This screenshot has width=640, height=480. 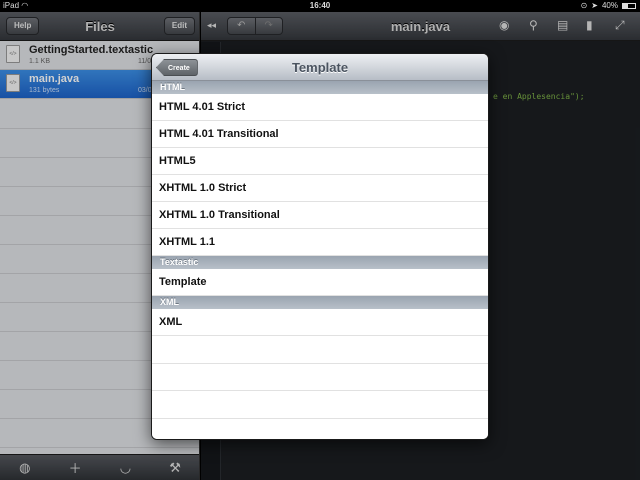 What do you see at coordinates (629, 6) in the screenshot?
I see `battery-icon` at bounding box center [629, 6].